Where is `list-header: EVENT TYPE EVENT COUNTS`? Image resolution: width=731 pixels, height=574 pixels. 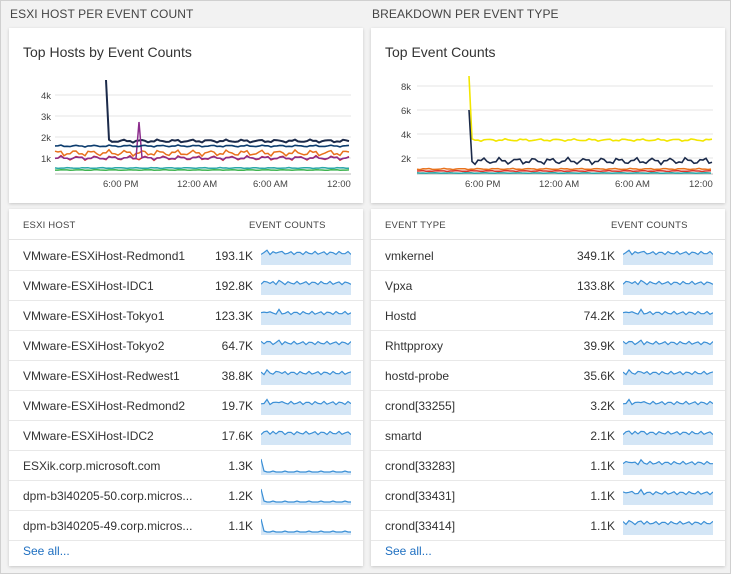
list-header: EVENT TYPE EVENT COUNTS is located at coordinates (548, 224).